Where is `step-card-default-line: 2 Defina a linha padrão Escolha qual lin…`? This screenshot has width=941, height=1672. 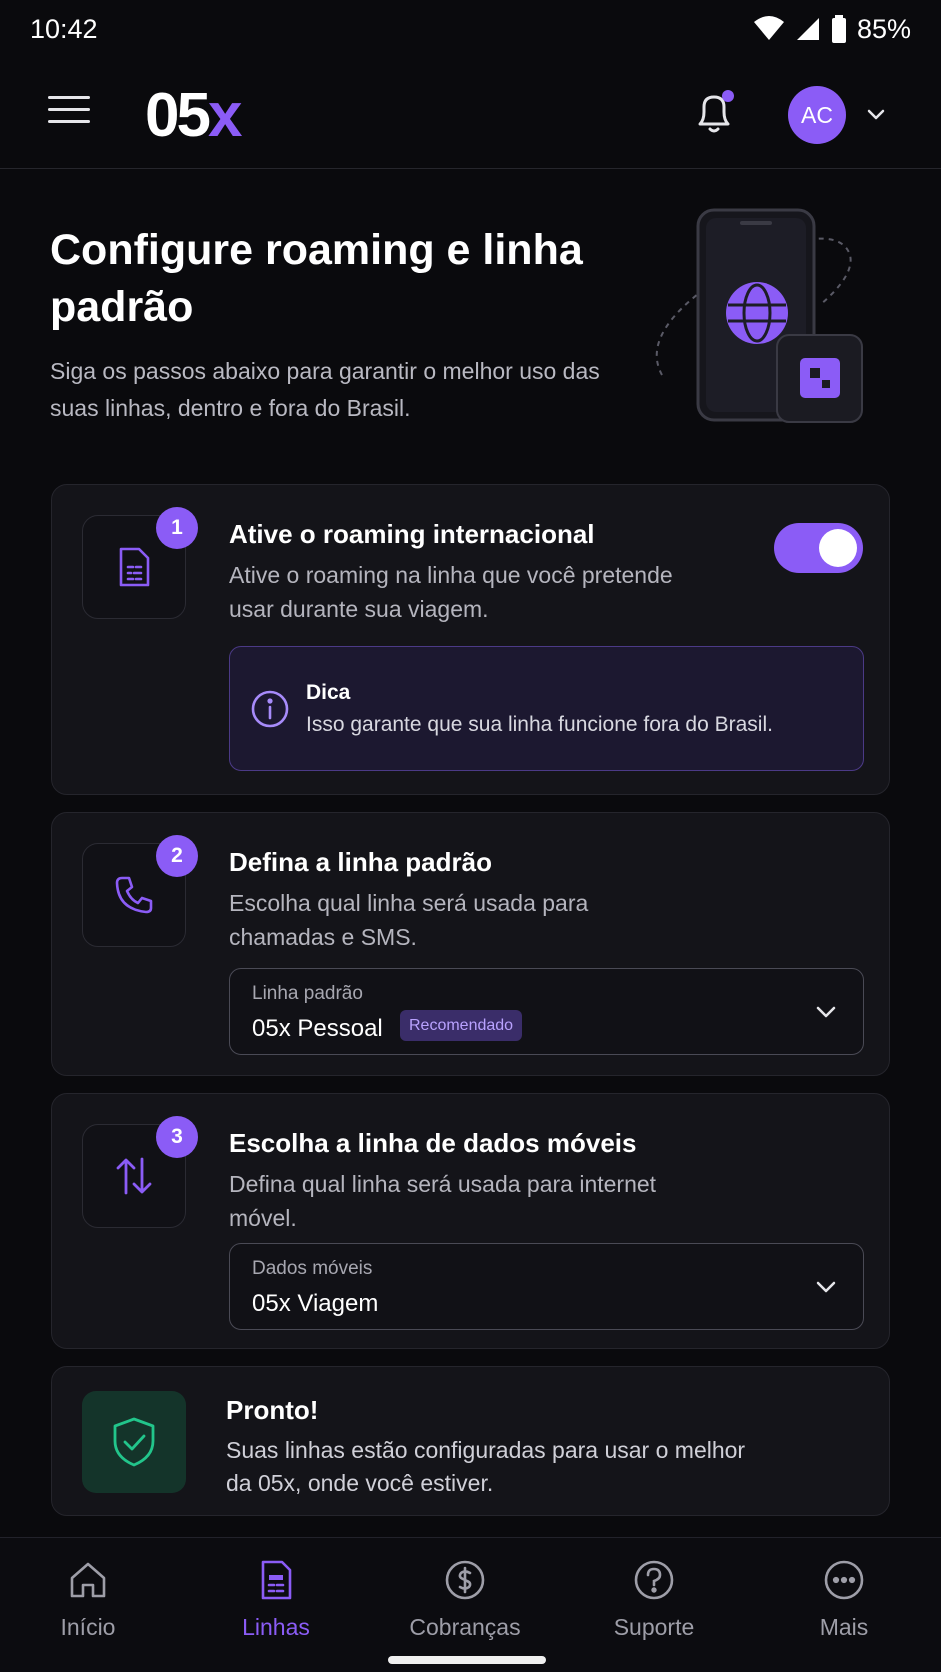
step-card-default-line: 2 Defina a linha padrão Escolha qual lin… is located at coordinates (470, 944).